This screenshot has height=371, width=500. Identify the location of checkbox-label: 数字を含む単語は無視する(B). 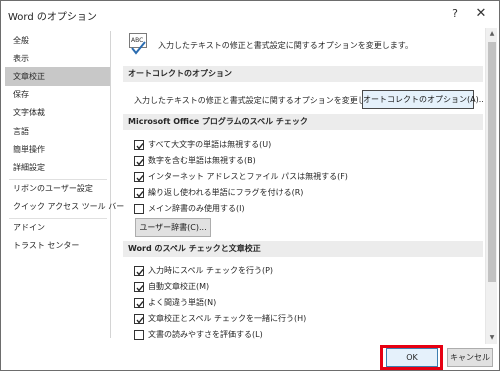
(202, 160).